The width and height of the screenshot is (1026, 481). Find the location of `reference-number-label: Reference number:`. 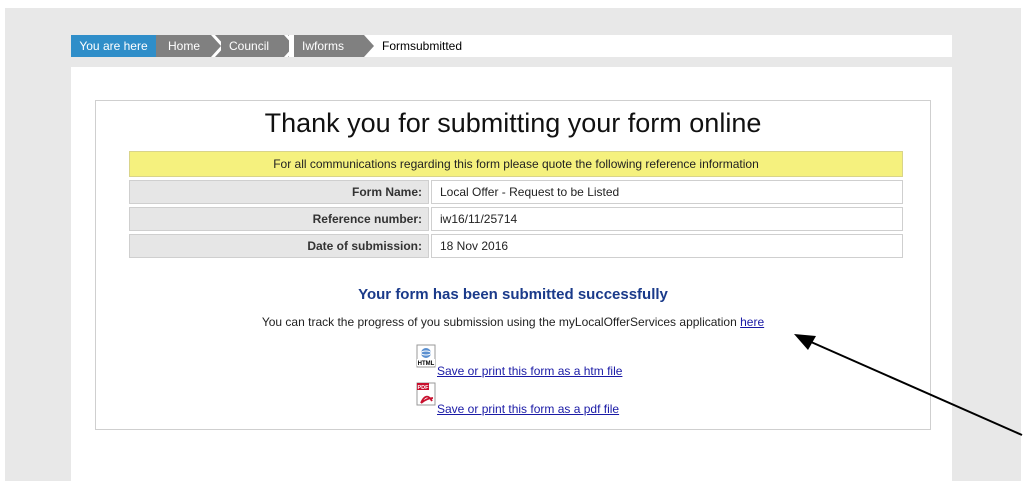

reference-number-label: Reference number: is located at coordinates (279, 219).